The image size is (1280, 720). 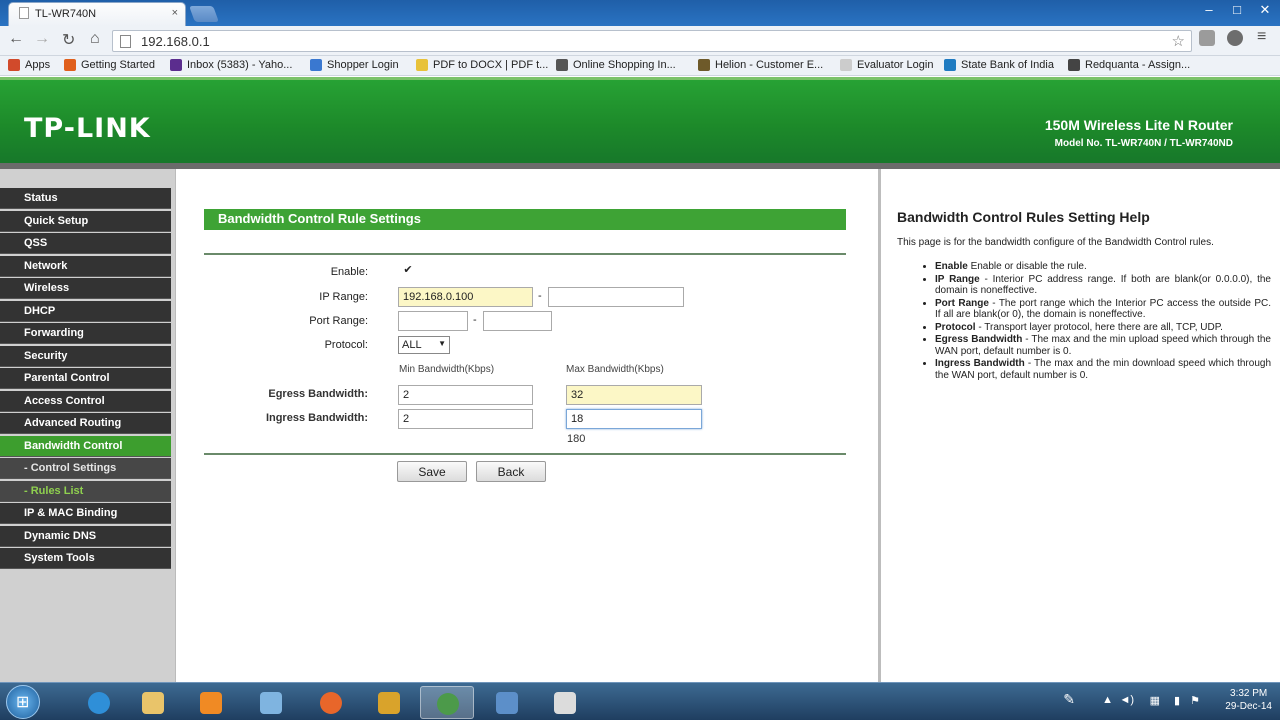 I want to click on bookmark-label: Apps, so click(x=38, y=65).